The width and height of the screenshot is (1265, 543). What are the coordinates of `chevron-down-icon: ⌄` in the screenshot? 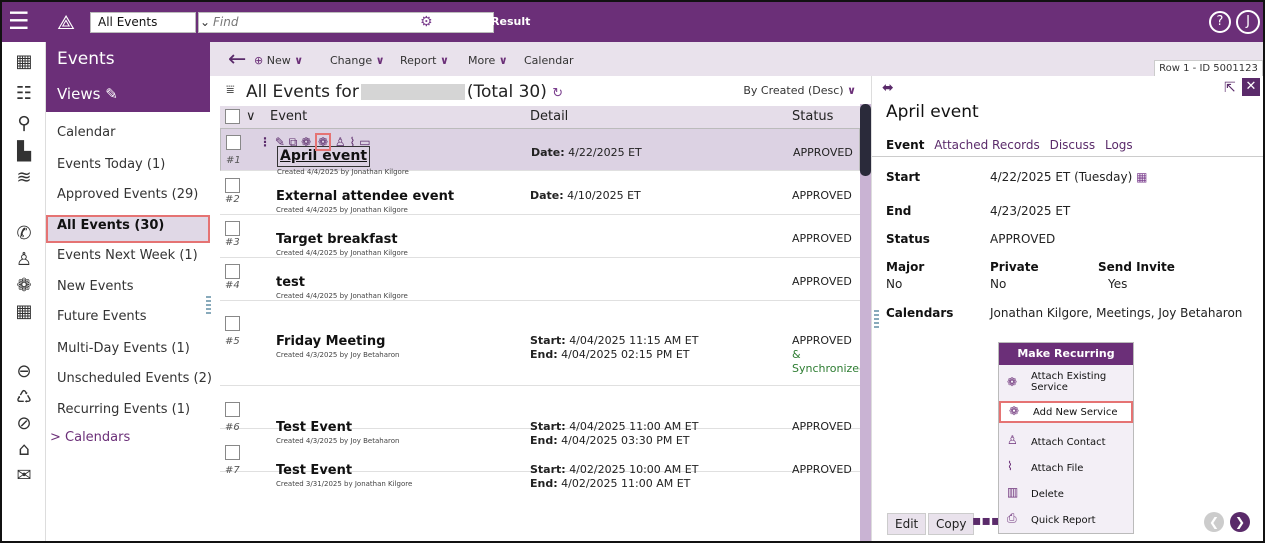 It's located at (205, 22).